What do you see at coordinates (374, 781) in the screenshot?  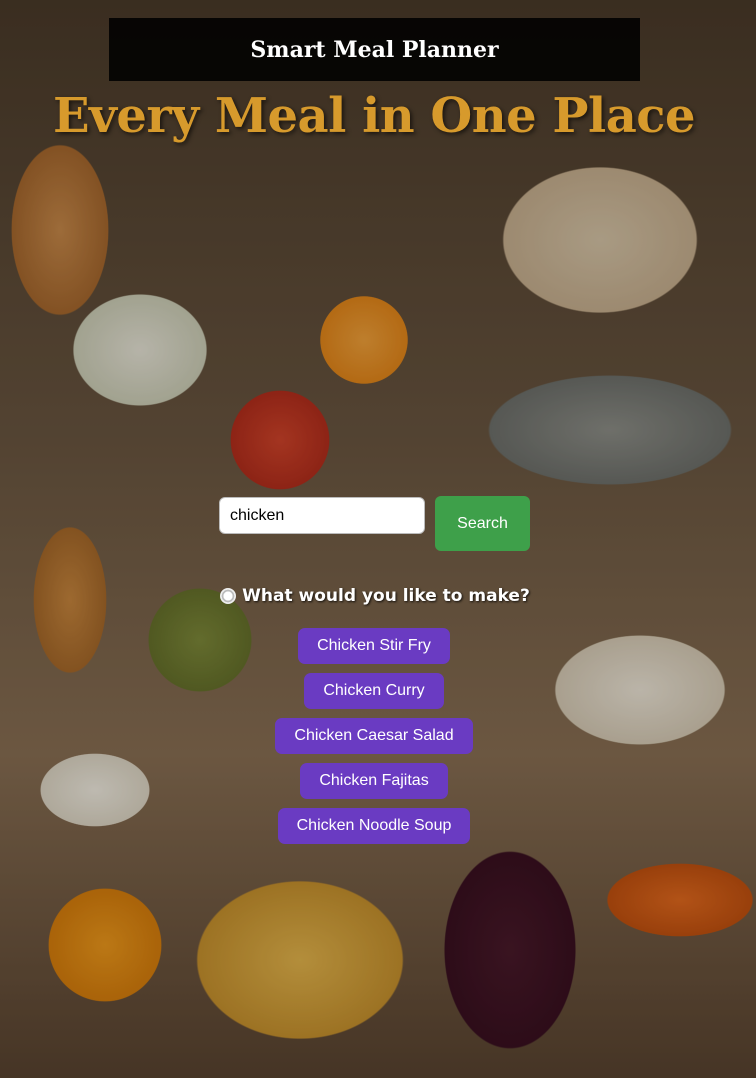 I see `result-button-chicken-fajitas: Chicken Fajitas` at bounding box center [374, 781].